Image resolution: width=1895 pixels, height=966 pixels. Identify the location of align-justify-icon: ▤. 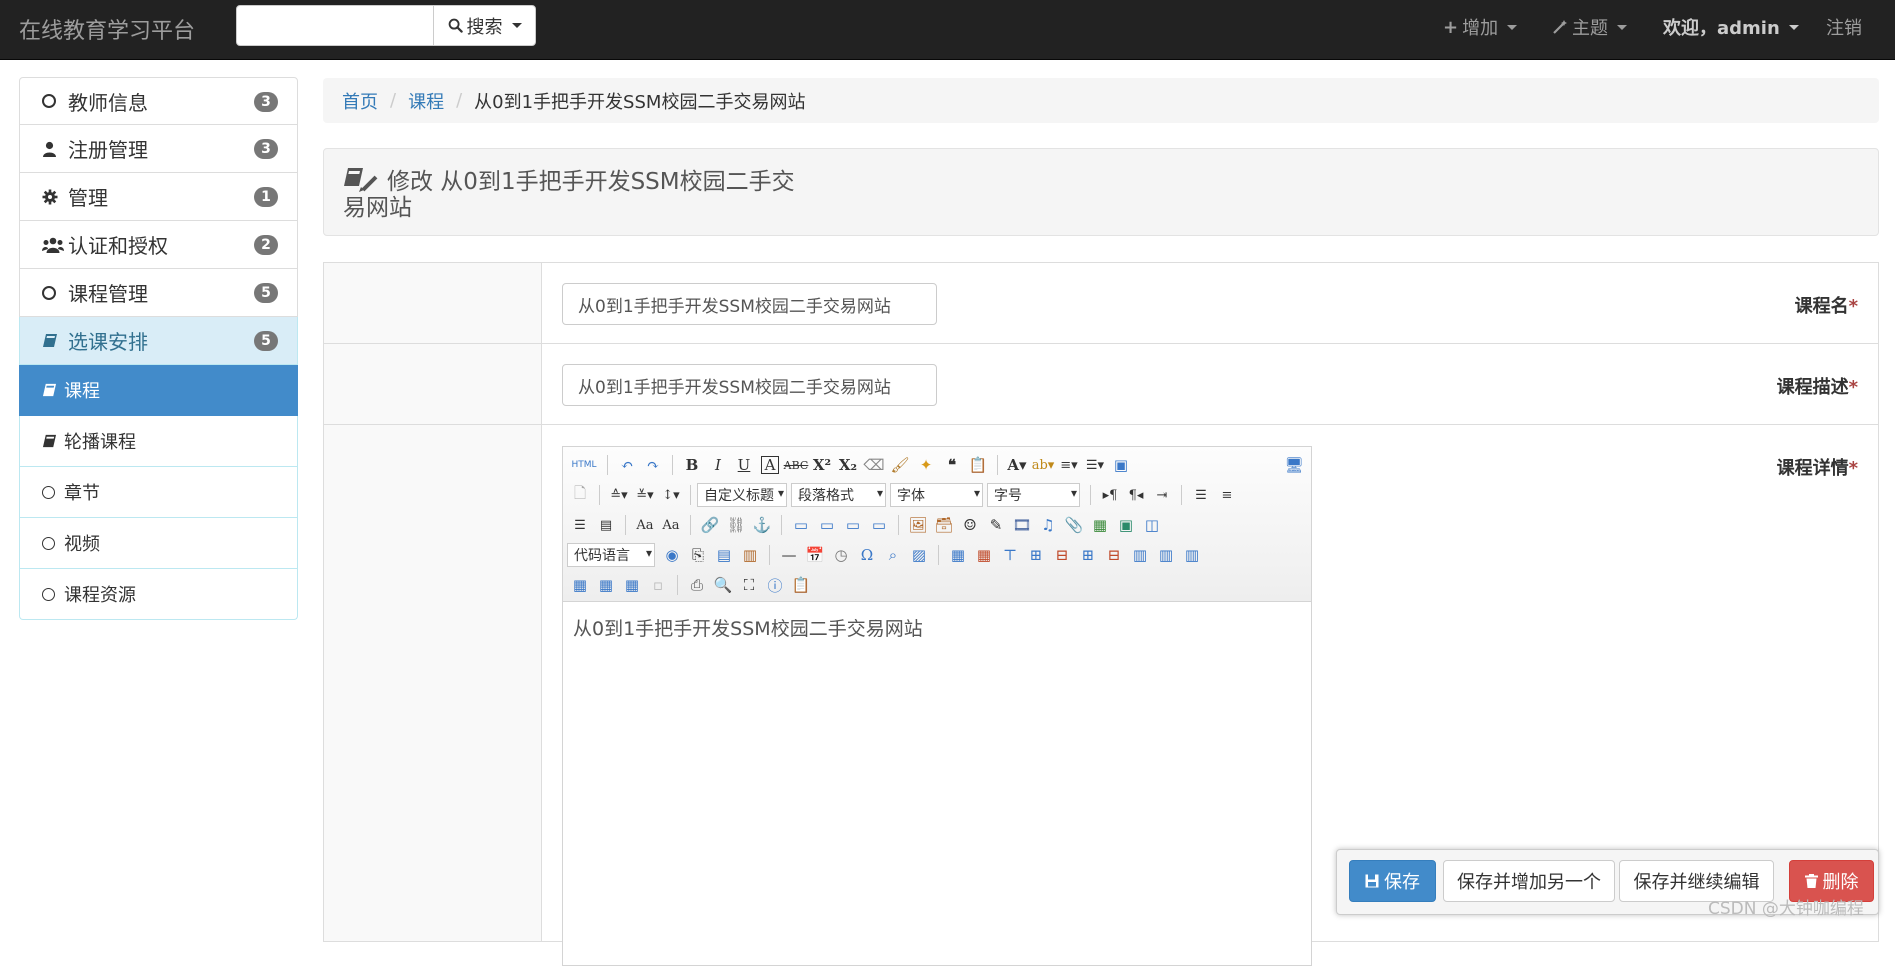
(606, 525).